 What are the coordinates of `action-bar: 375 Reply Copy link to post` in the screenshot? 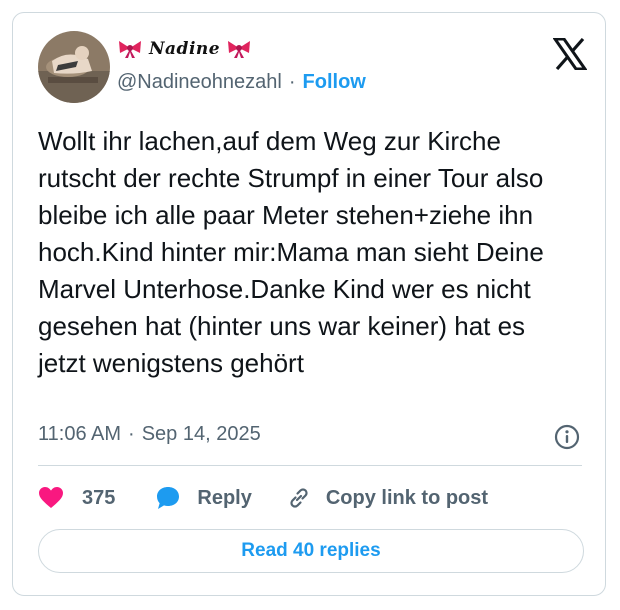 It's located at (263, 498).